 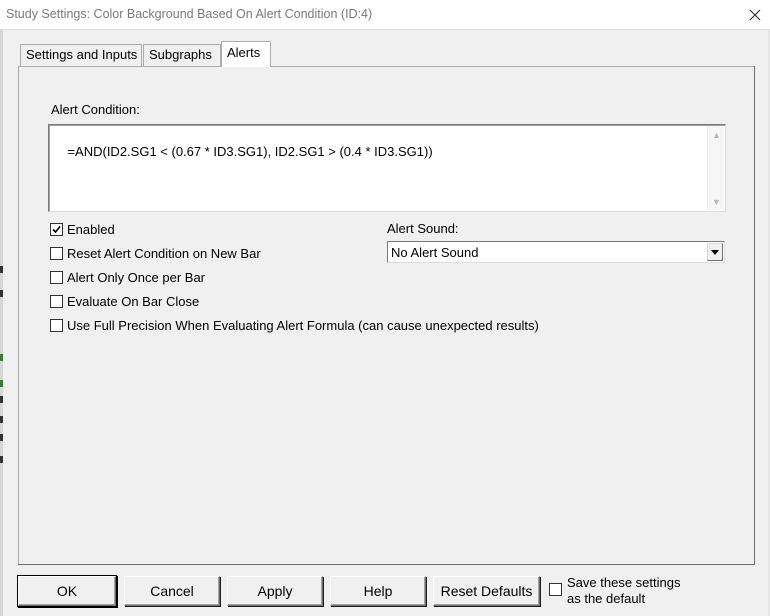 I want to click on ok-button: OK, so click(x=67, y=591).